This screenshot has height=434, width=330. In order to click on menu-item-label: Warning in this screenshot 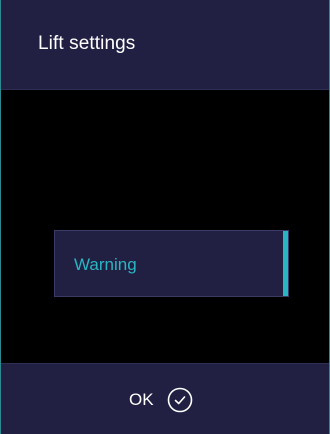, I will do `click(105, 264)`.